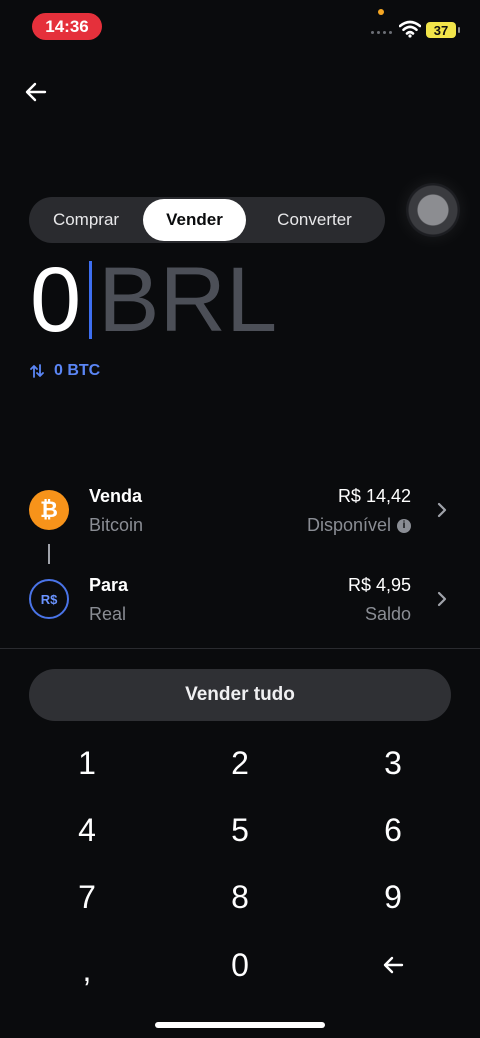 The width and height of the screenshot is (480, 1038). Describe the element at coordinates (87, 763) in the screenshot. I see `key-1: 1` at that location.